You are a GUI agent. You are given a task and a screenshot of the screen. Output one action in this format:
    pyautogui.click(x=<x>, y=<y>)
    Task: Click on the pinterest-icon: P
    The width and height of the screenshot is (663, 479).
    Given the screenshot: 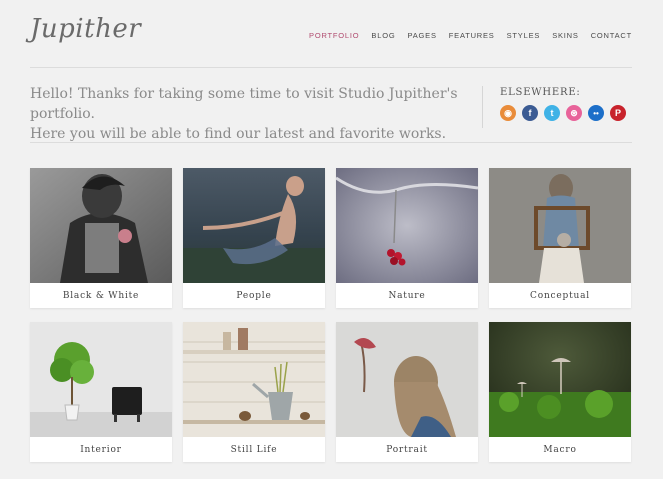 What is the action you would take?
    pyautogui.click(x=618, y=113)
    